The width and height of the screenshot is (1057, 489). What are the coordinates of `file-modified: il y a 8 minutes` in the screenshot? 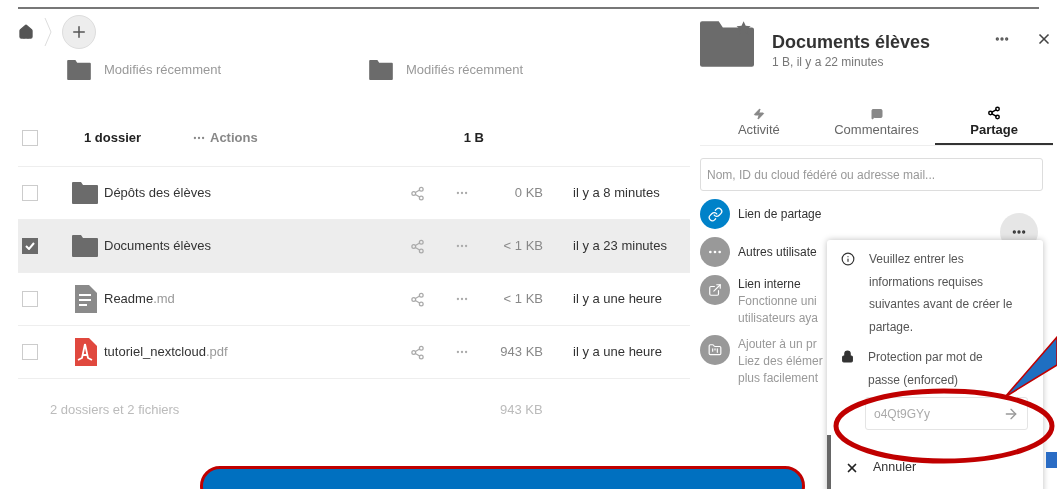 It's located at (616, 193).